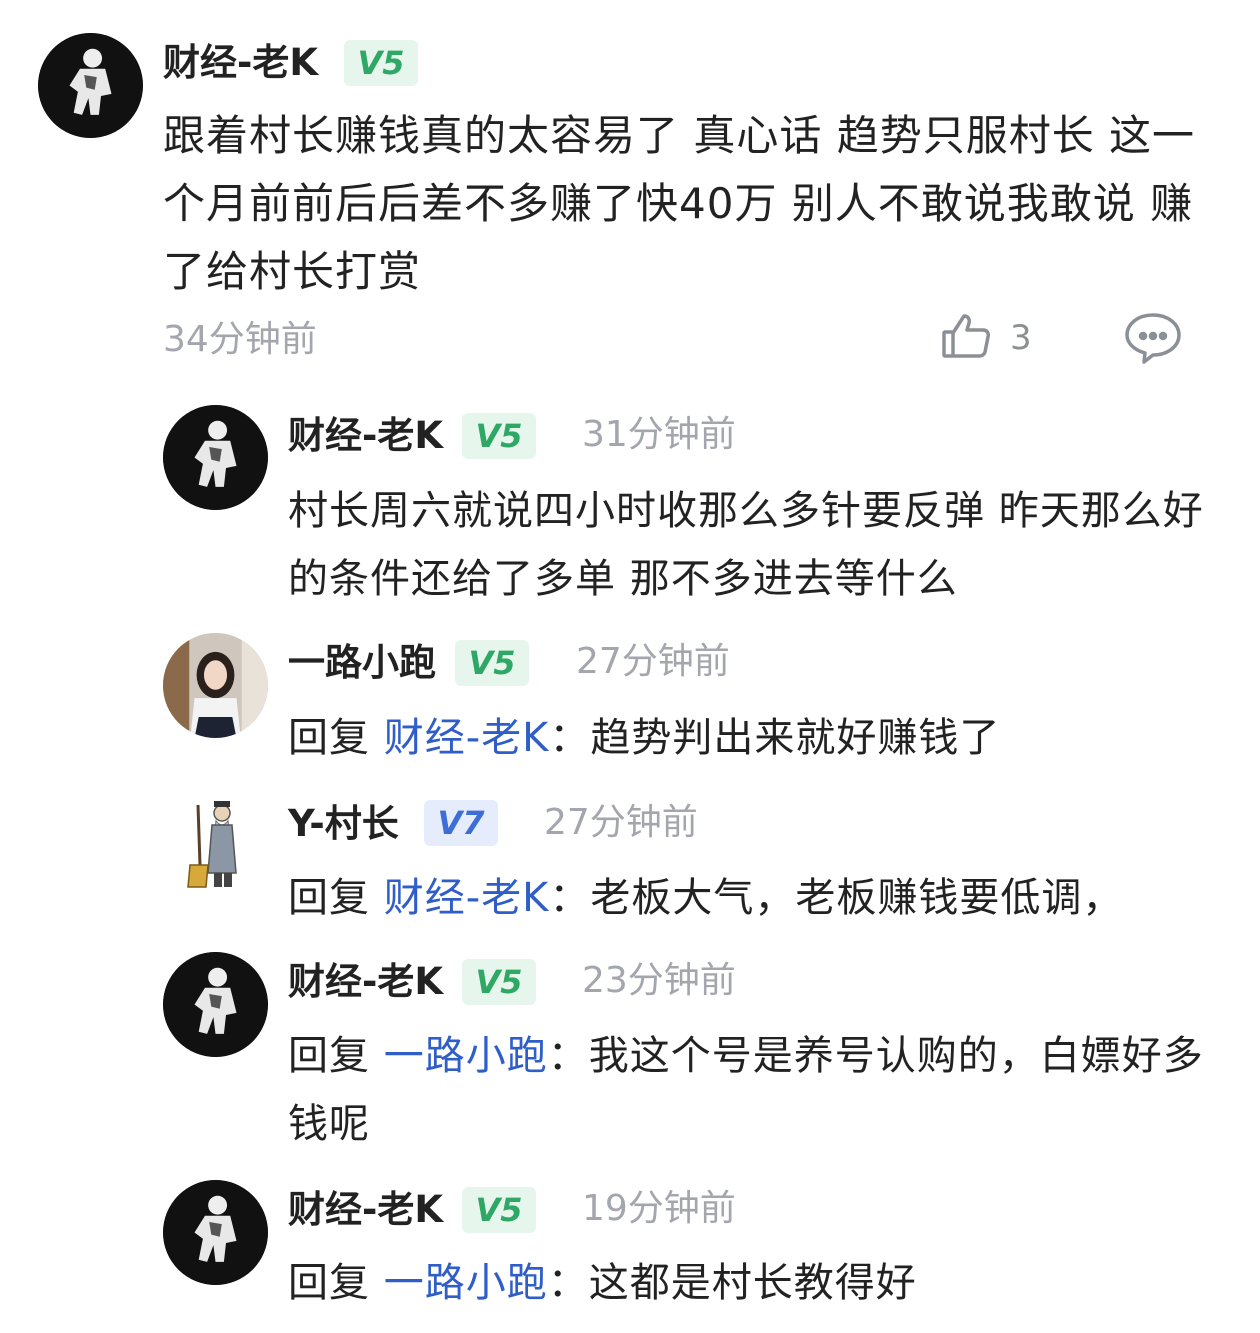 Image resolution: width=1260 pixels, height=1333 pixels. Describe the element at coordinates (746, 545) in the screenshot. I see `reply-body: 村长周六就说四小时收那么多针要反弹 昨天那么好的条件还给了多单 那不多进去等什么` at that location.